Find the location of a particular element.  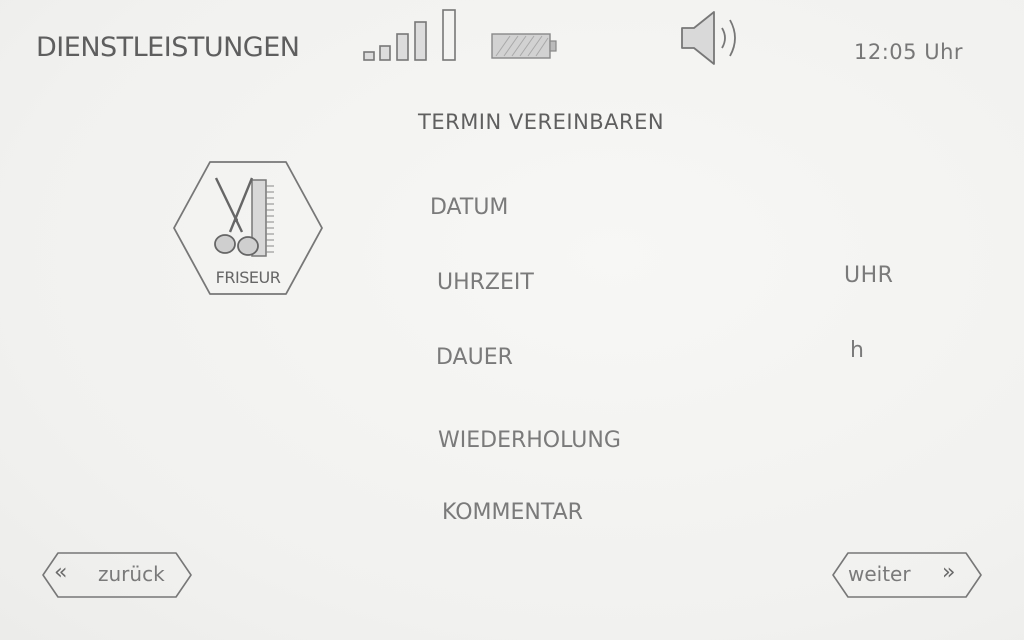

app-title: DIENSTLEISTUNGEN is located at coordinates (168, 47).